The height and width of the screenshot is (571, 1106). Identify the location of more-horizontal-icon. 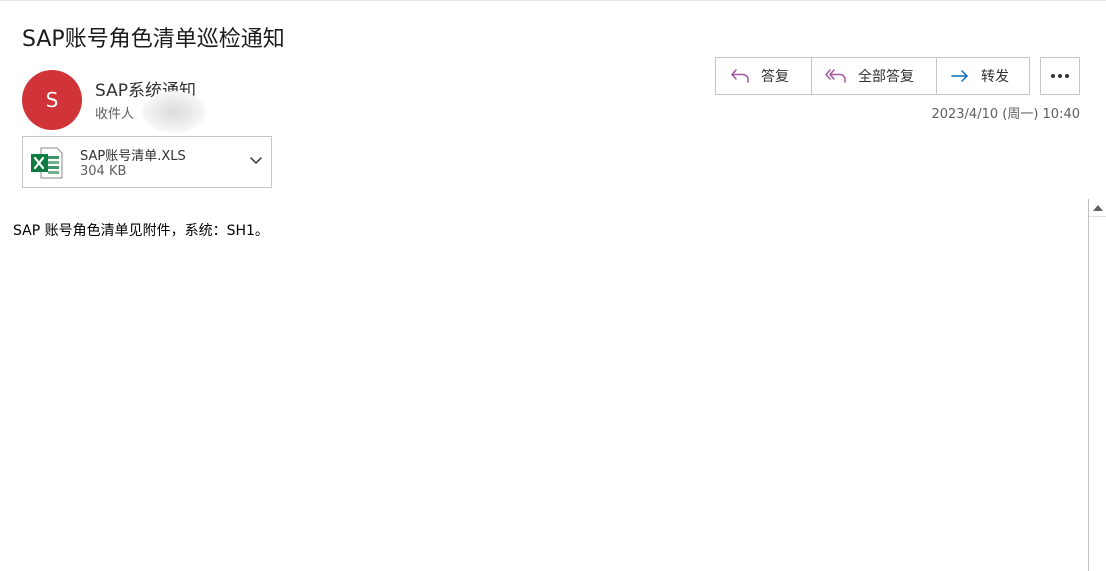
(1060, 76).